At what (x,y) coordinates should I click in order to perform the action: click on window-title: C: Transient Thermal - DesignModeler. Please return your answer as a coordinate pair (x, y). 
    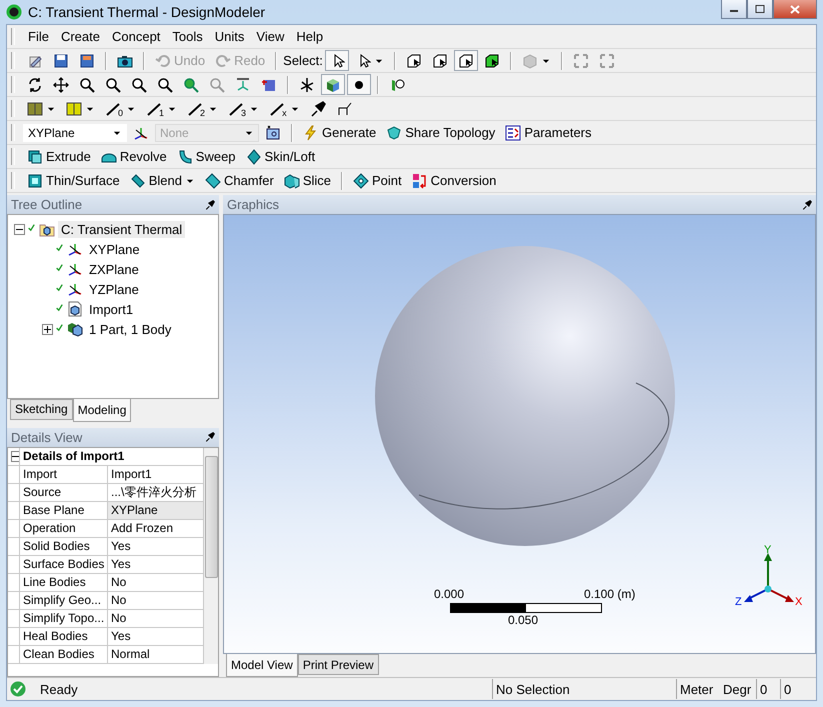
    Looking at the image, I should click on (147, 12).